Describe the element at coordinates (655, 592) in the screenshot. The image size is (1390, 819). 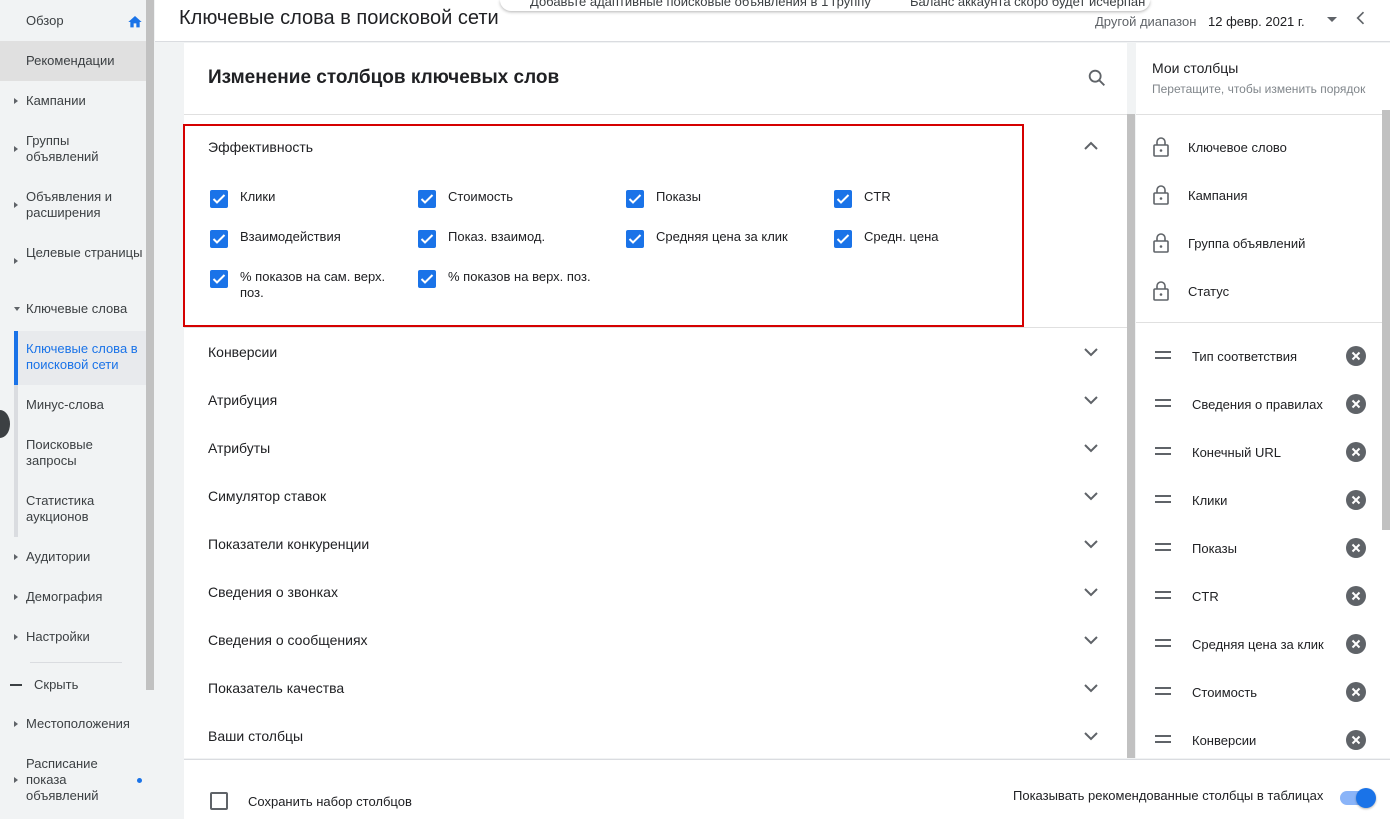
I see `section-call-details: Сведения о звонках` at that location.